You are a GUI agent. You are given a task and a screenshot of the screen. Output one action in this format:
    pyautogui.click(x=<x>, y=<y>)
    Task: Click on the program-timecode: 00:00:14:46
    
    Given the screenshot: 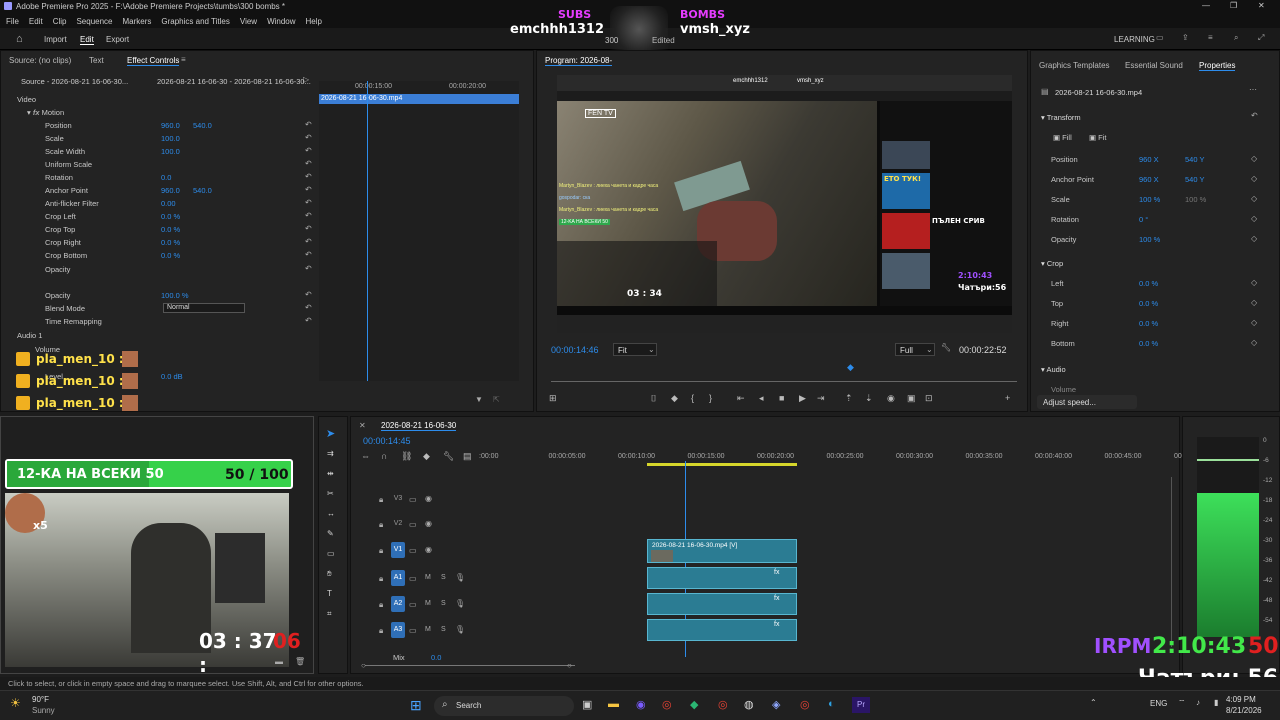 What is the action you would take?
    pyautogui.click(x=575, y=350)
    